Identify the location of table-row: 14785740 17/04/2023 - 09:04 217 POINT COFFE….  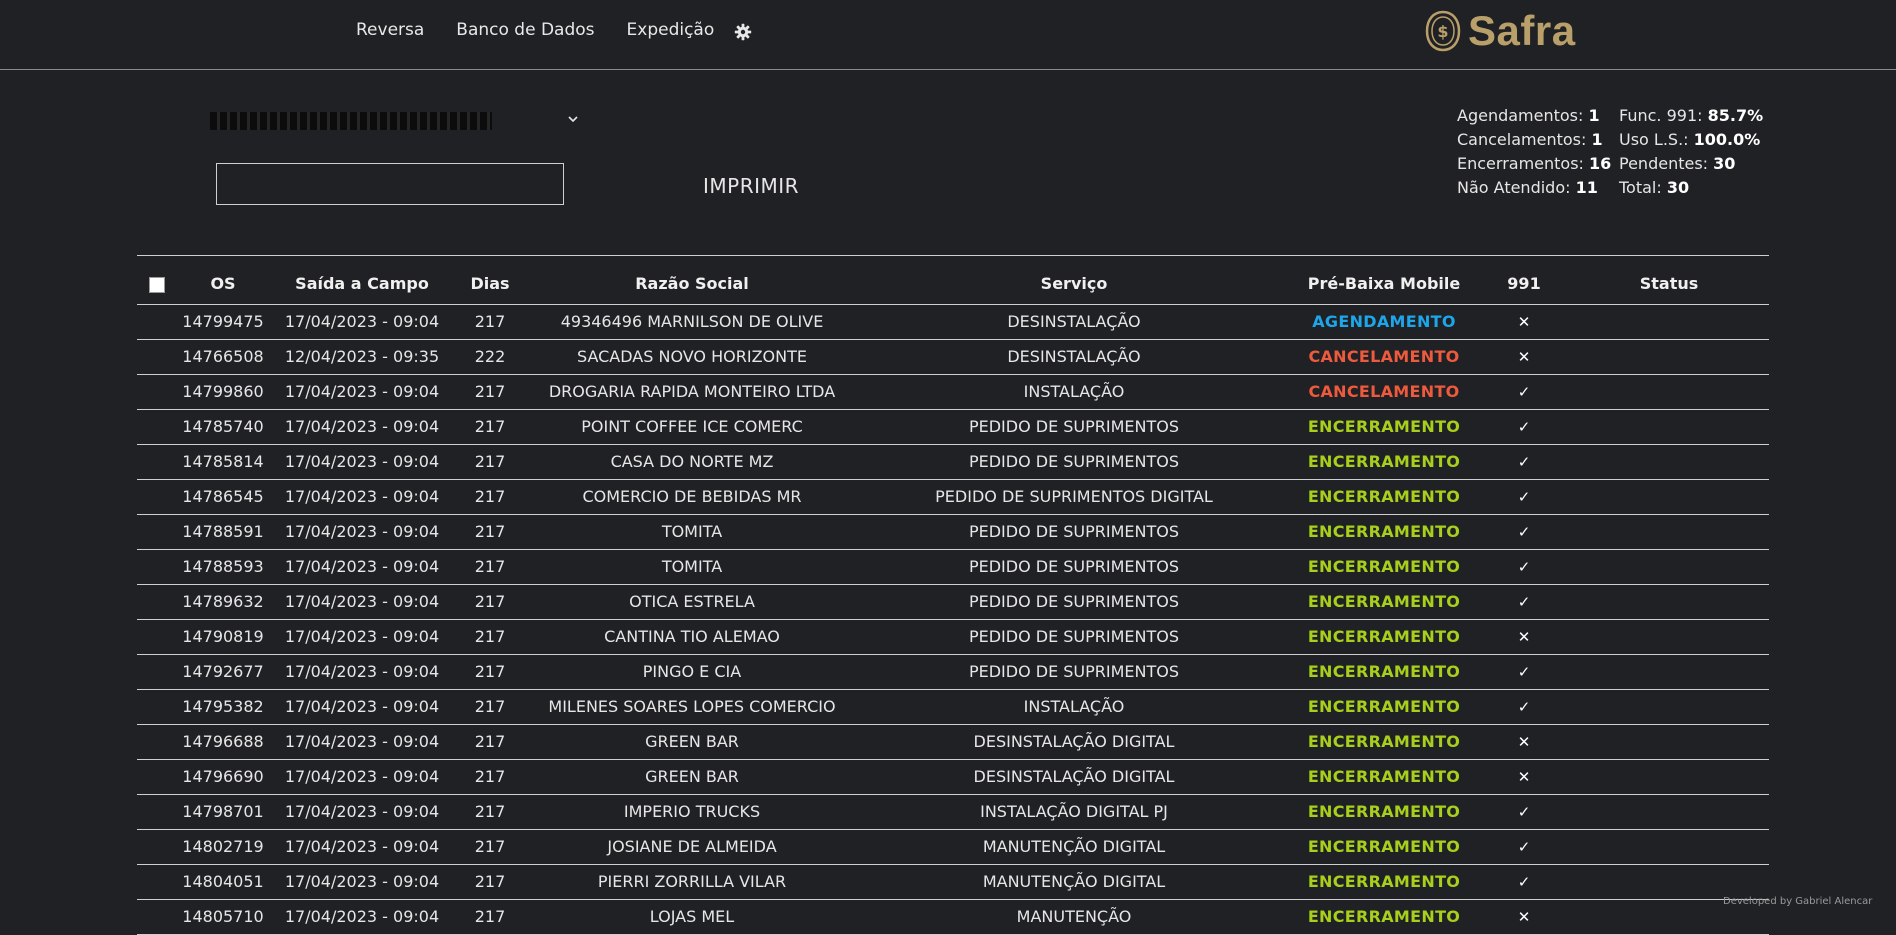
(953, 427).